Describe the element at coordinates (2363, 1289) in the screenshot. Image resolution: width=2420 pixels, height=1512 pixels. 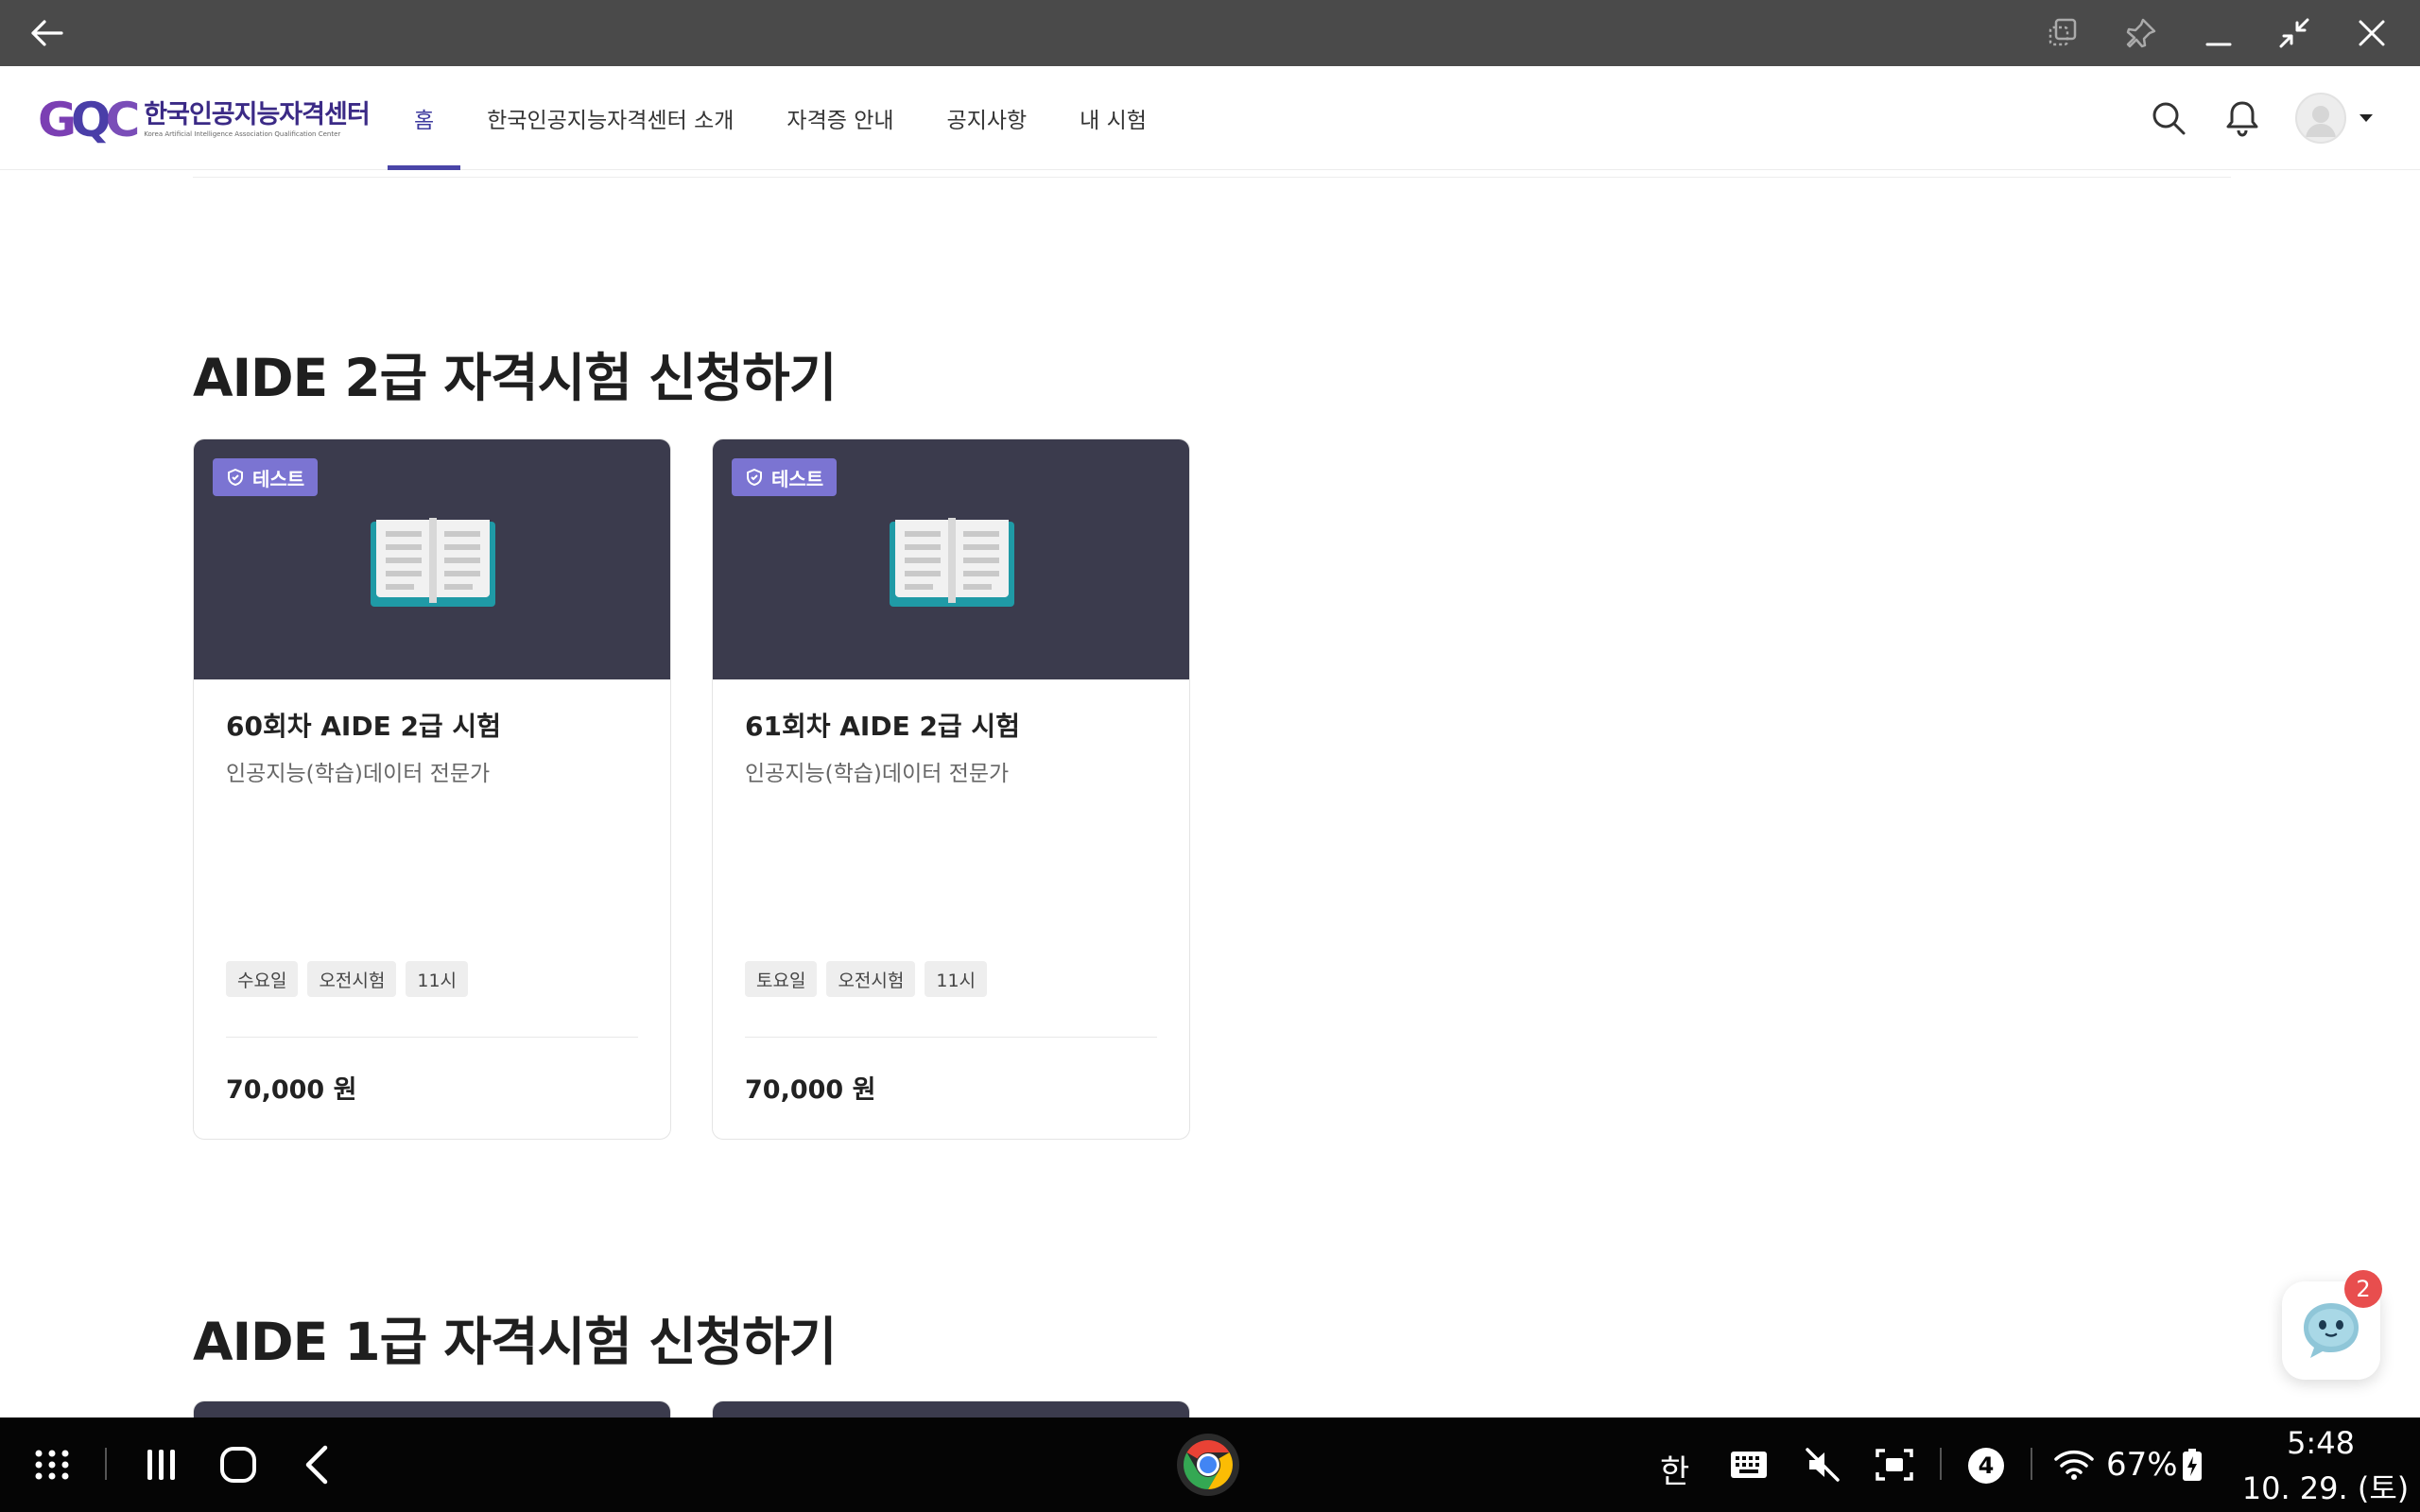
I see `chat-notification-badge: 2` at that location.